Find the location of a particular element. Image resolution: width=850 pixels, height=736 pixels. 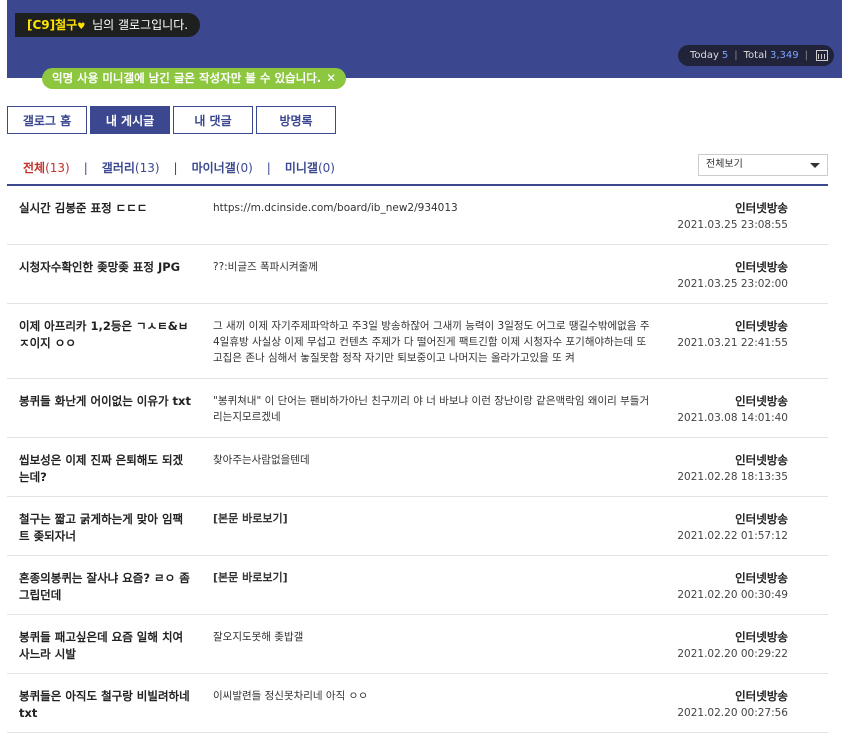

filter-all: 전체(13) is located at coordinates (46, 167).